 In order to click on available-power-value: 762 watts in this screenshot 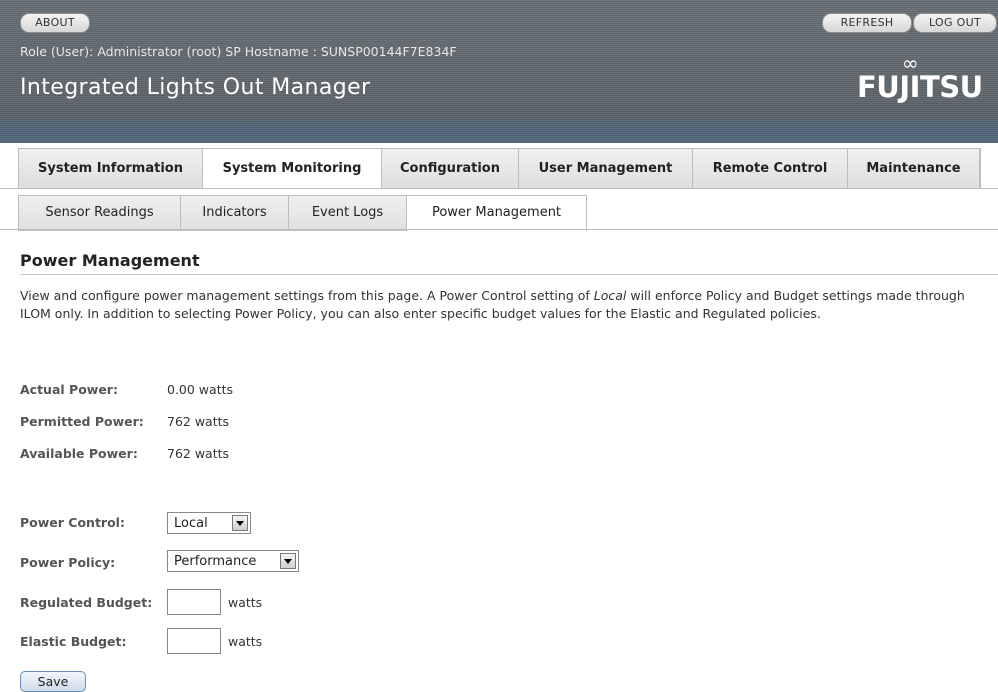, I will do `click(198, 453)`.